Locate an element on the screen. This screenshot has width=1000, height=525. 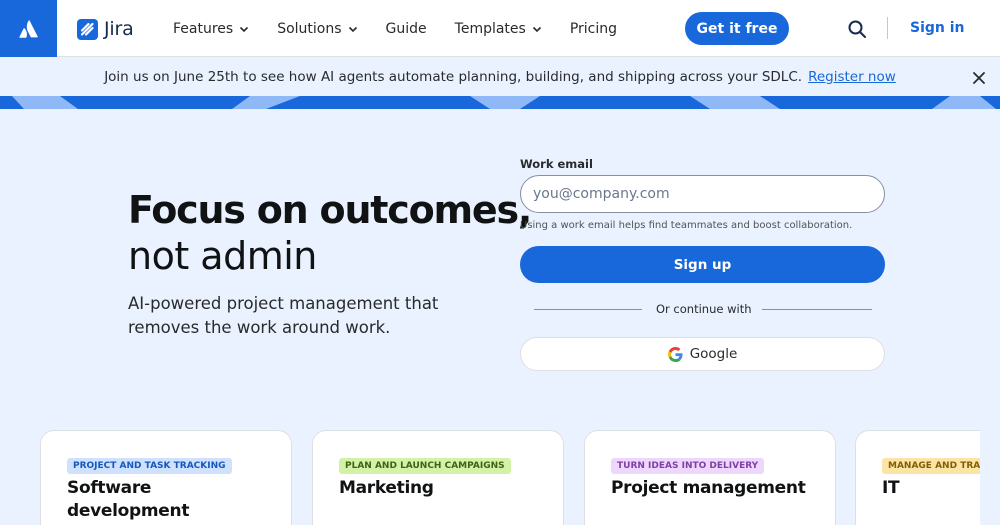
work-email-input is located at coordinates (702, 194).